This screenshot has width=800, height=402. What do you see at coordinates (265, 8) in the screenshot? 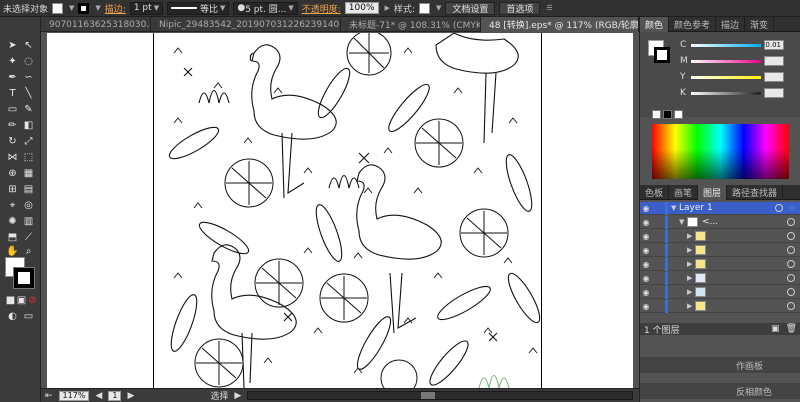
I see `brush-definition-select: ● 5 pt. 圆... ▼` at bounding box center [265, 8].